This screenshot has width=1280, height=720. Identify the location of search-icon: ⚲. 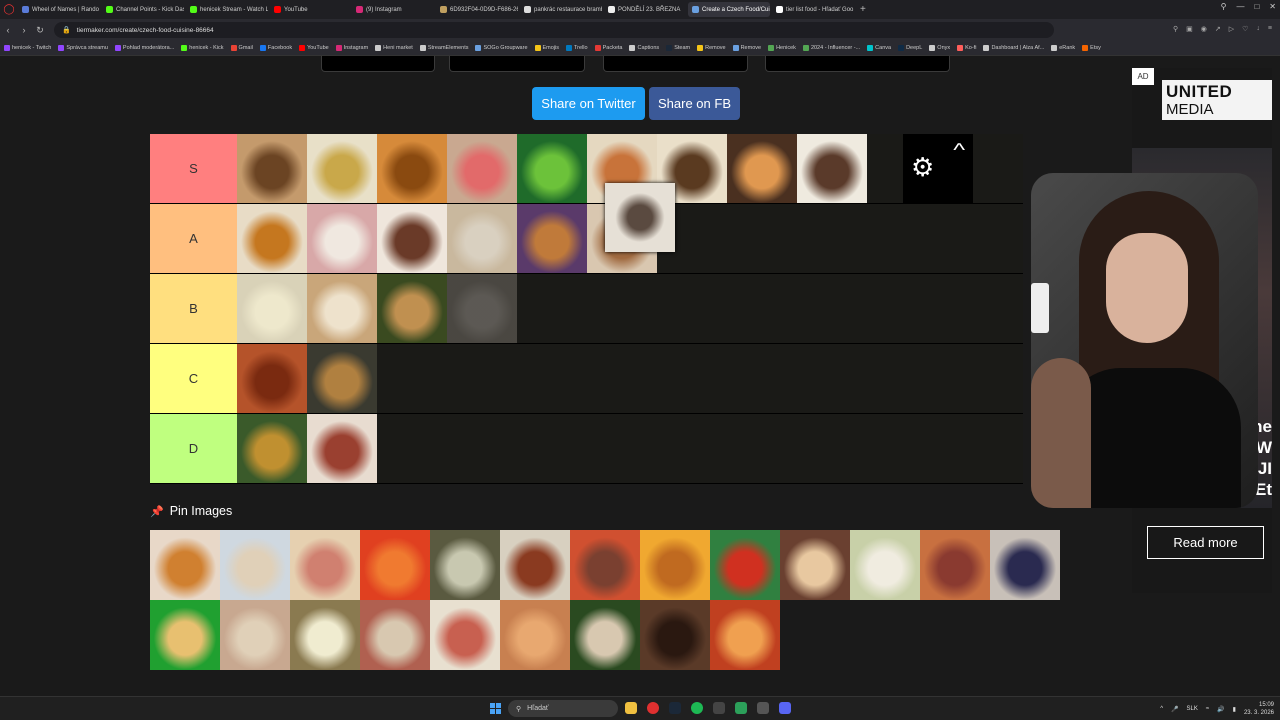
(1175, 29).